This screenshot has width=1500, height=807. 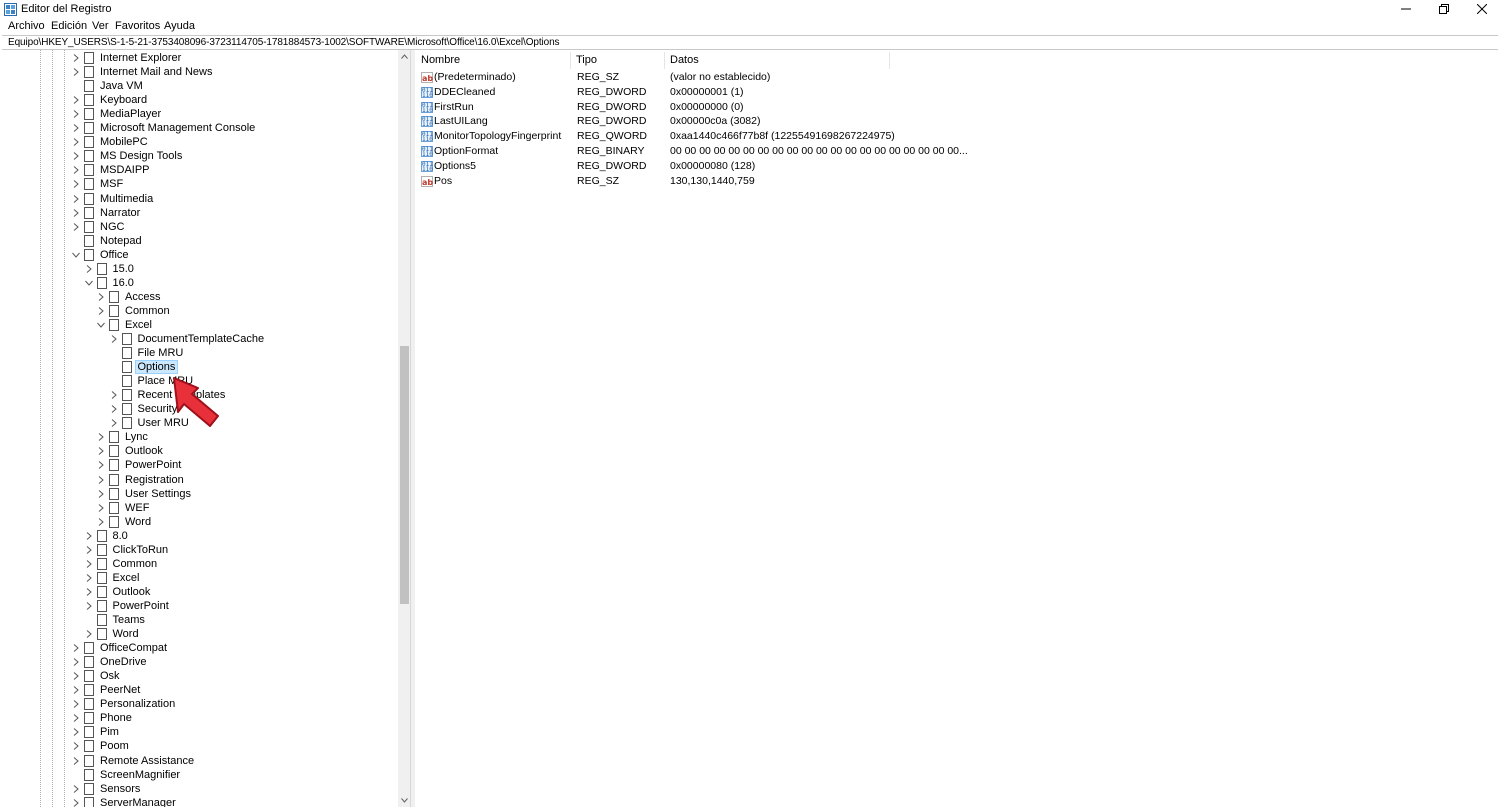 I want to click on tree-node-label: User Settings, so click(x=158, y=494).